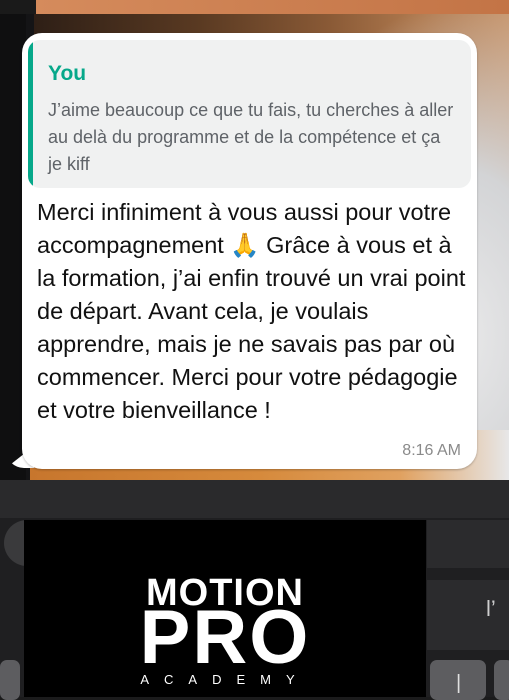  What do you see at coordinates (254, 499) in the screenshot?
I see `input-bar-strip` at bounding box center [254, 499].